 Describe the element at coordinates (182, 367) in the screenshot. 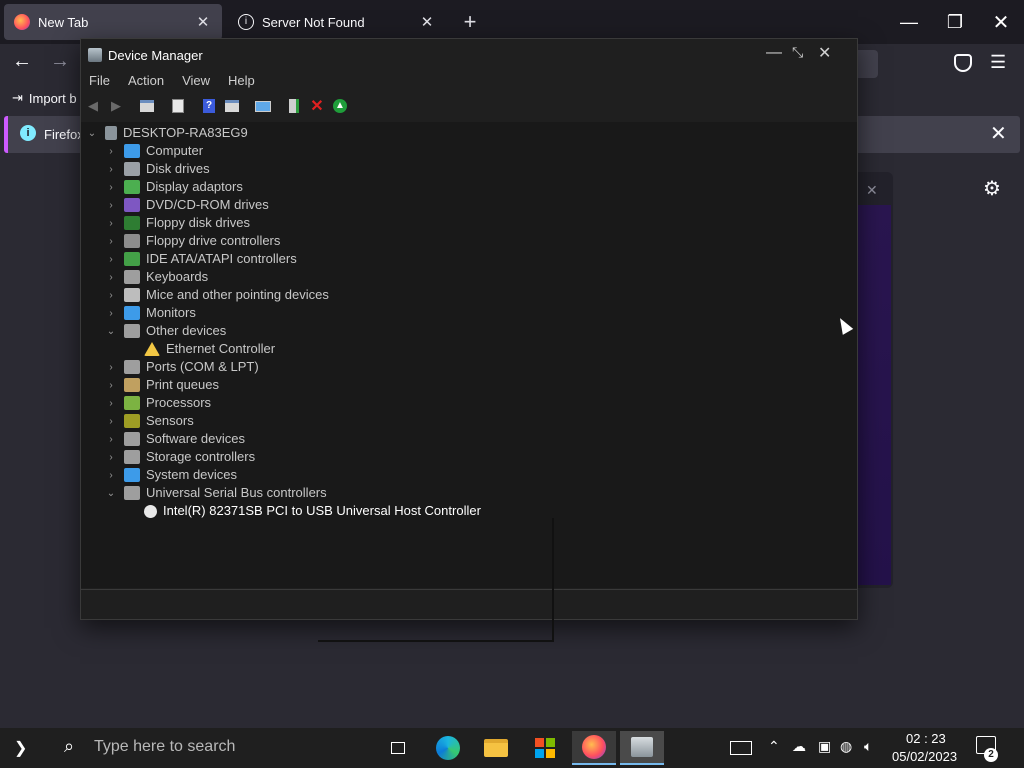

I see `tree-category: › Ports (COM & LPT)` at that location.